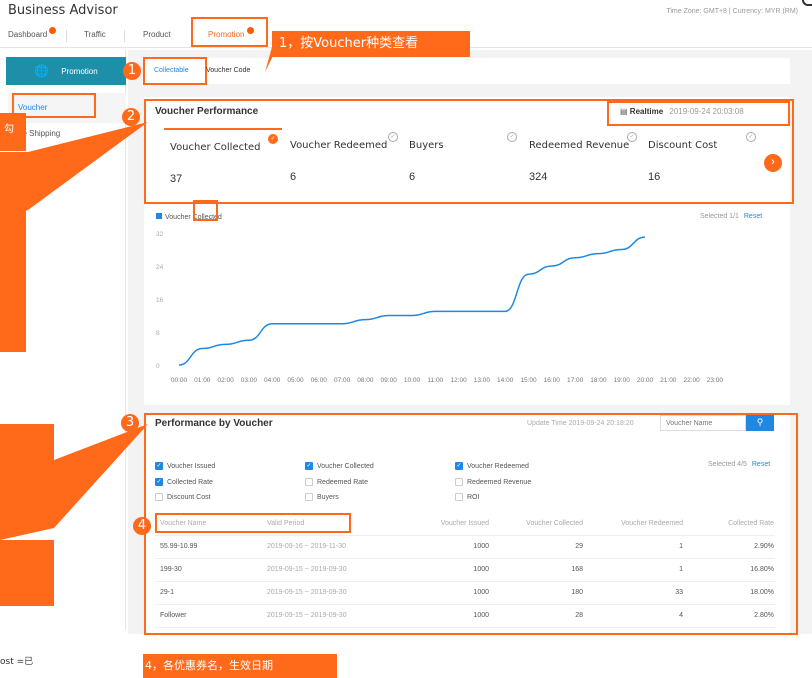  Describe the element at coordinates (27, 573) in the screenshot. I see `callout-3-body` at that location.